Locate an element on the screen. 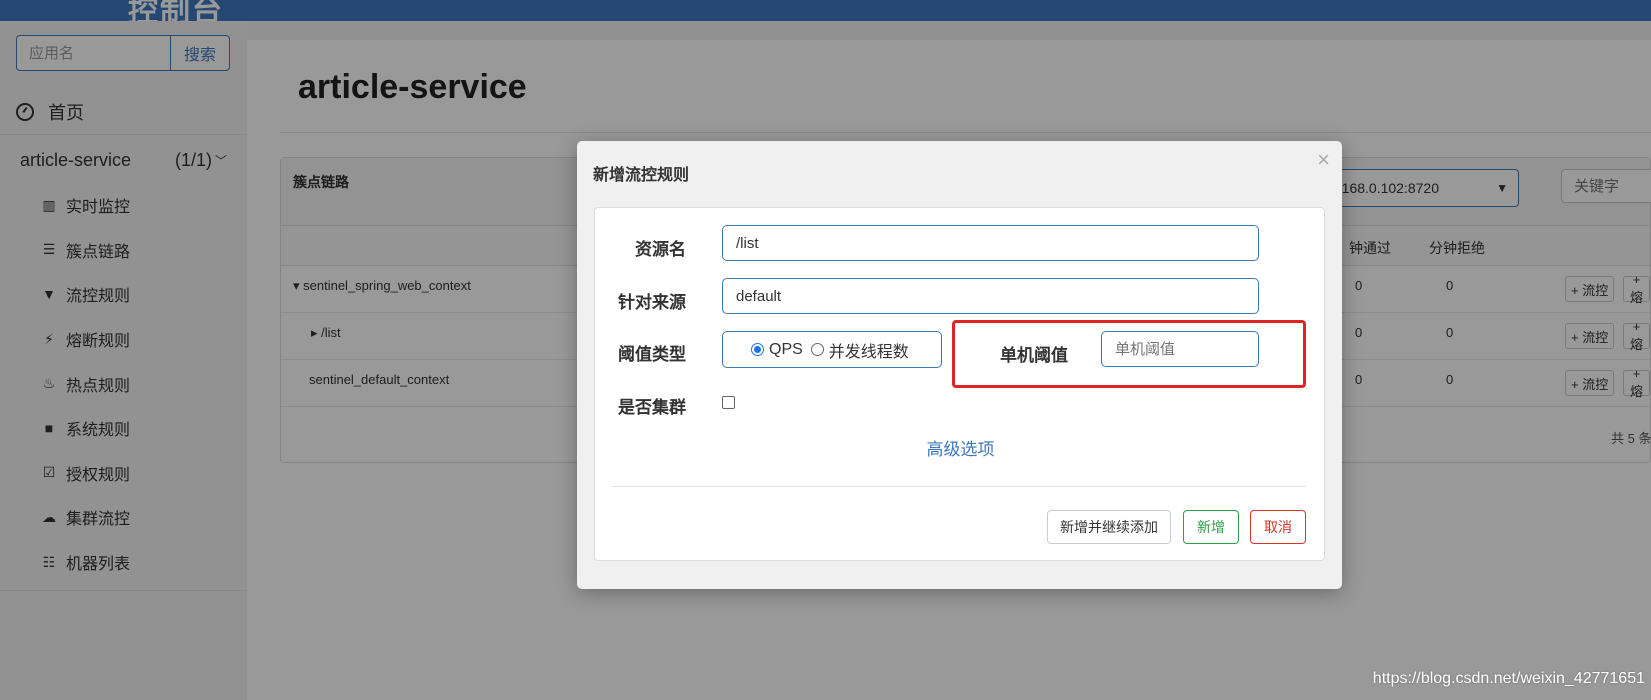  threshold-type-radio-group: QPS 并发线程数 is located at coordinates (832, 349).